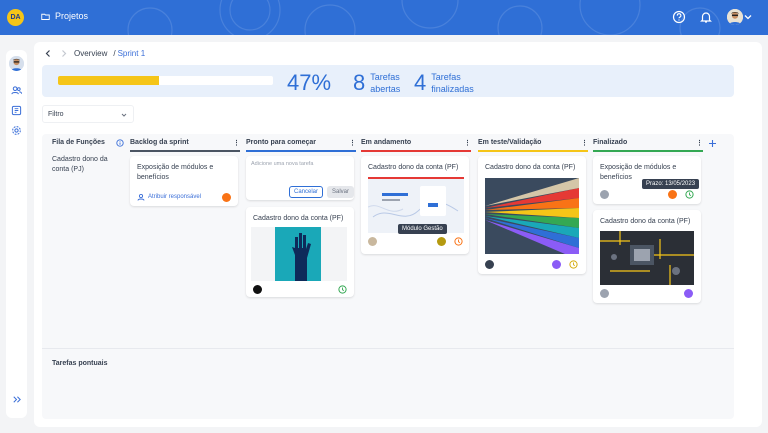 This screenshot has height=433, width=768. I want to click on sidebar, so click(16, 234).